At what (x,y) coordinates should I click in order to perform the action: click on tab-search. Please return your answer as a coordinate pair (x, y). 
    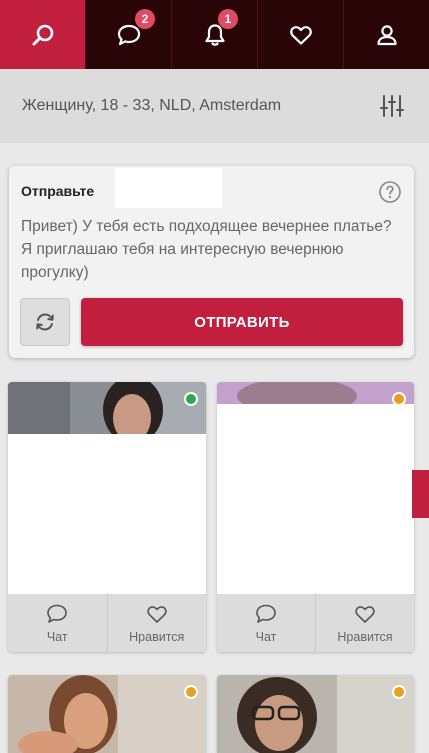
    Looking at the image, I should click on (43, 34).